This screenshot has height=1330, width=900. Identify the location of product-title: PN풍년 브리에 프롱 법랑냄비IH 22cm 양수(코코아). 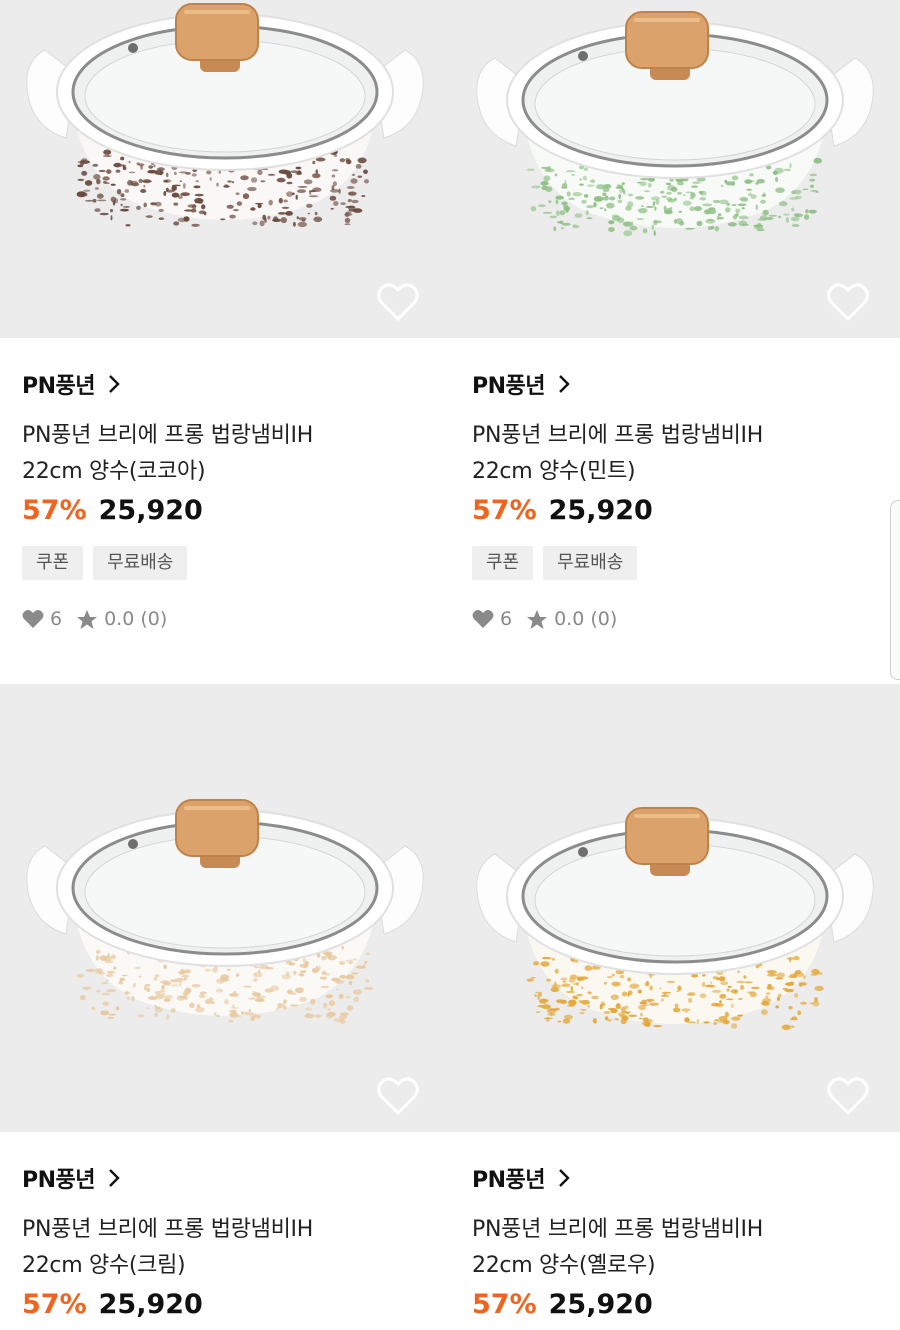
(225, 454).